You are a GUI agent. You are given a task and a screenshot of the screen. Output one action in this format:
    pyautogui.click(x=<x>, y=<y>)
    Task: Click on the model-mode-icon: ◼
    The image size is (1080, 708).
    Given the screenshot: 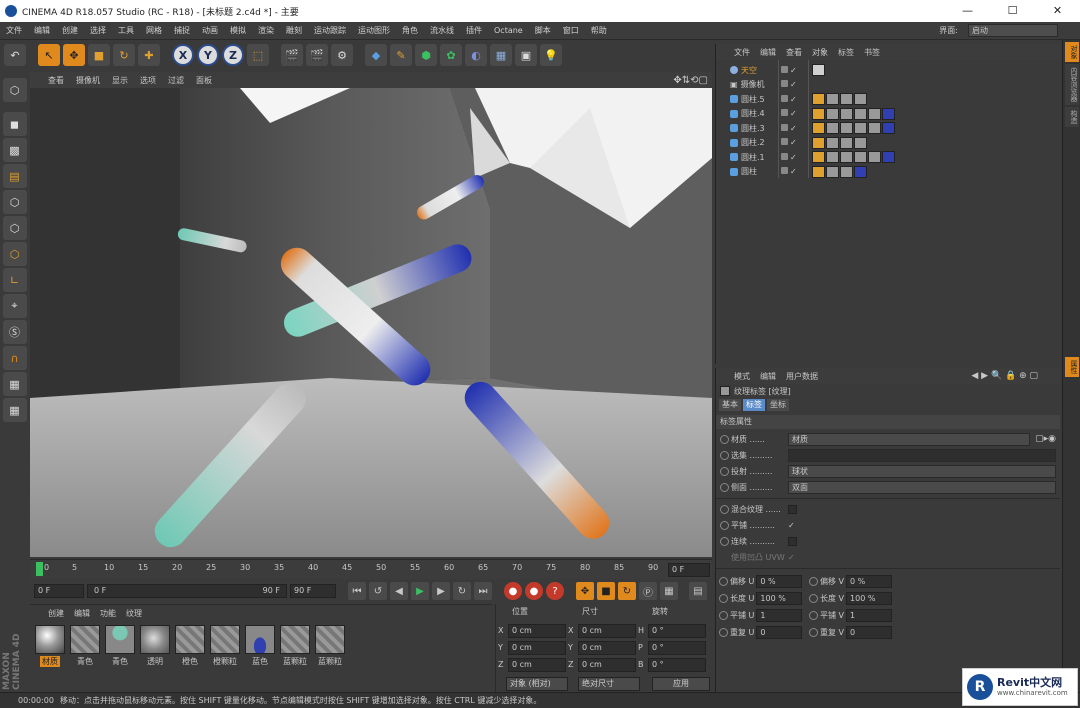 What is the action you would take?
    pyautogui.click(x=14, y=124)
    